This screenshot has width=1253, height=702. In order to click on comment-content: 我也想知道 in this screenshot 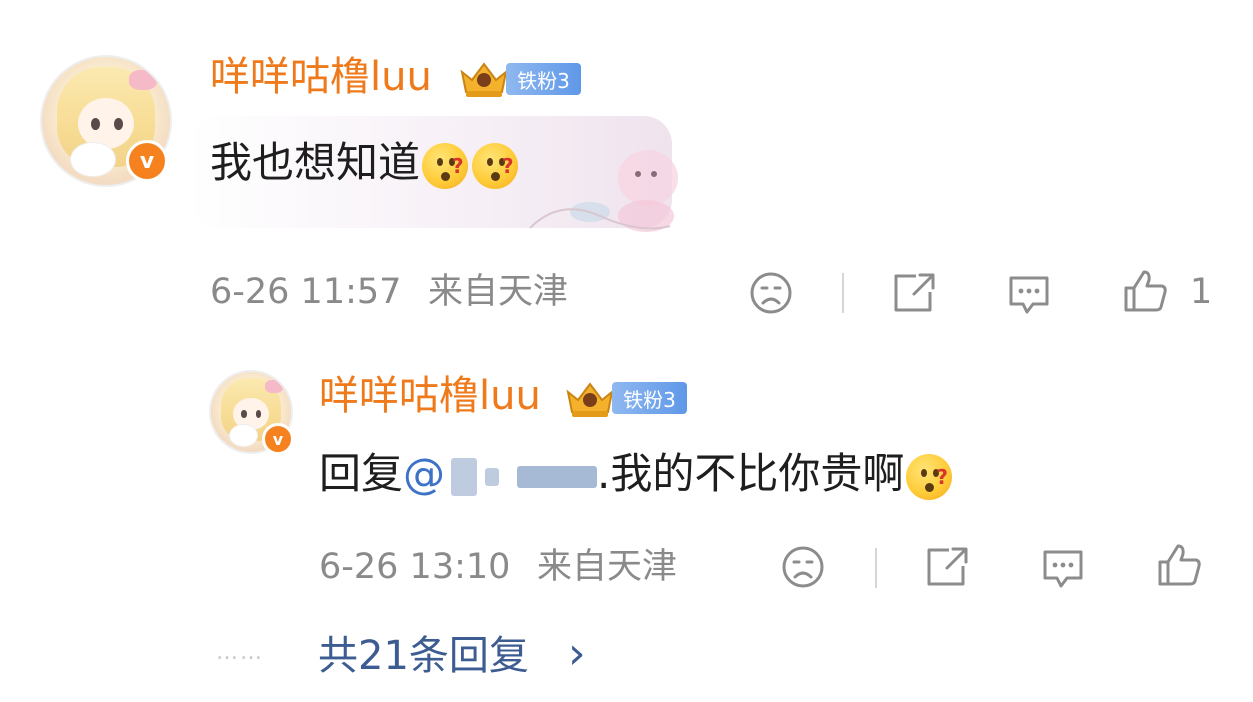, I will do `click(315, 162)`.